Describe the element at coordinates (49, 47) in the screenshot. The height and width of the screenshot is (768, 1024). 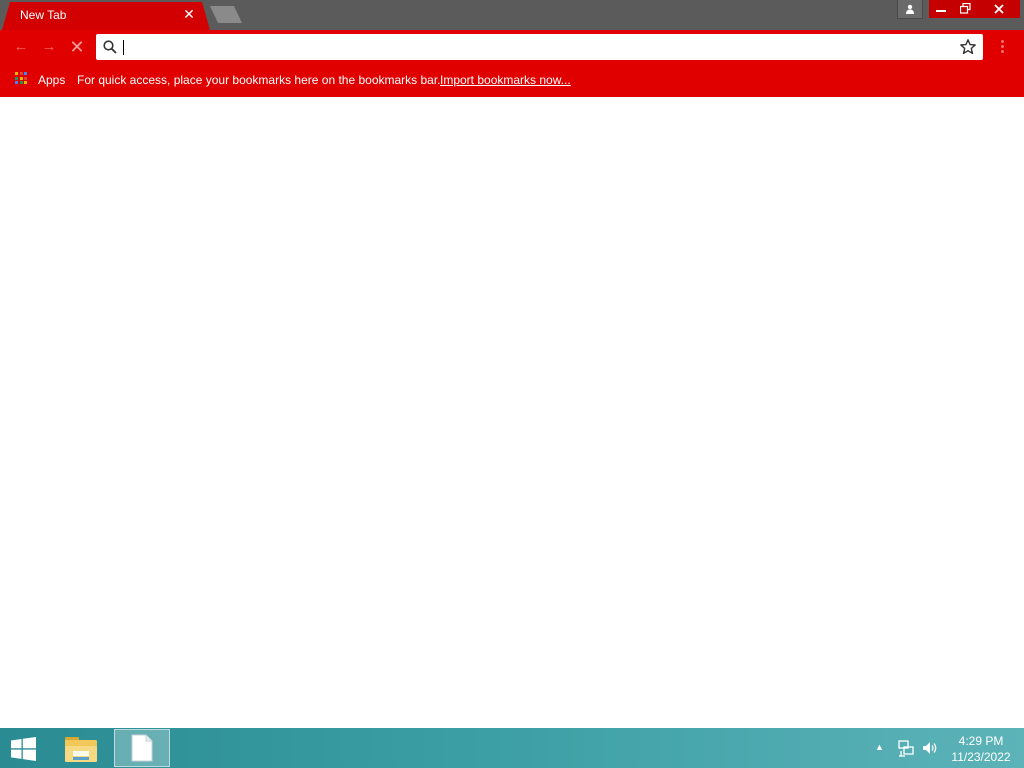
I see `forward-button: →` at that location.